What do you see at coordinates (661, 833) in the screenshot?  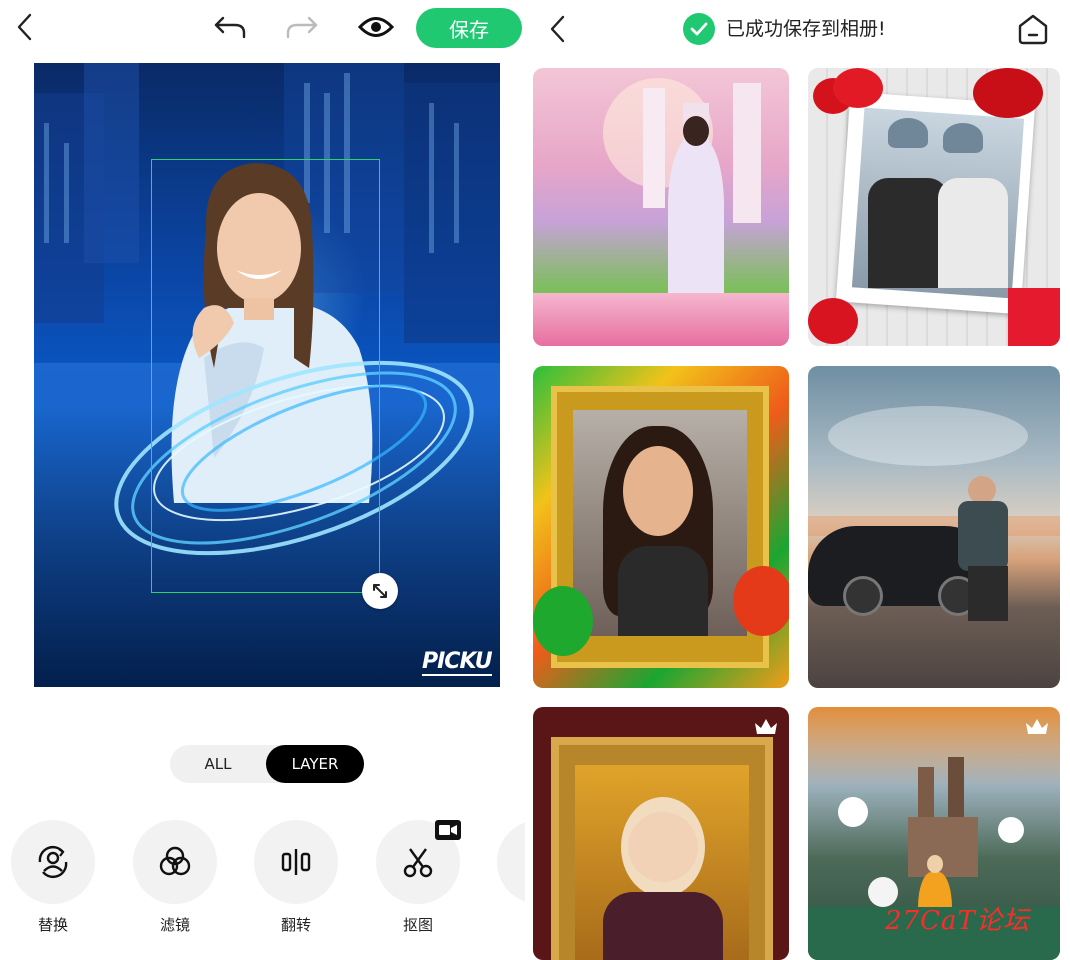 I see `template-card-baroque-frame` at bounding box center [661, 833].